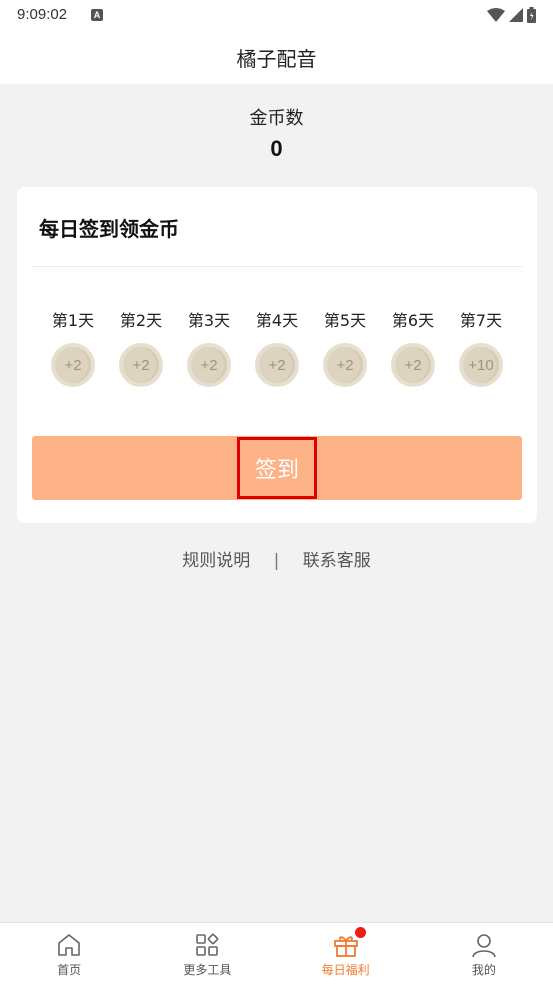  I want to click on home-icon, so click(69, 945).